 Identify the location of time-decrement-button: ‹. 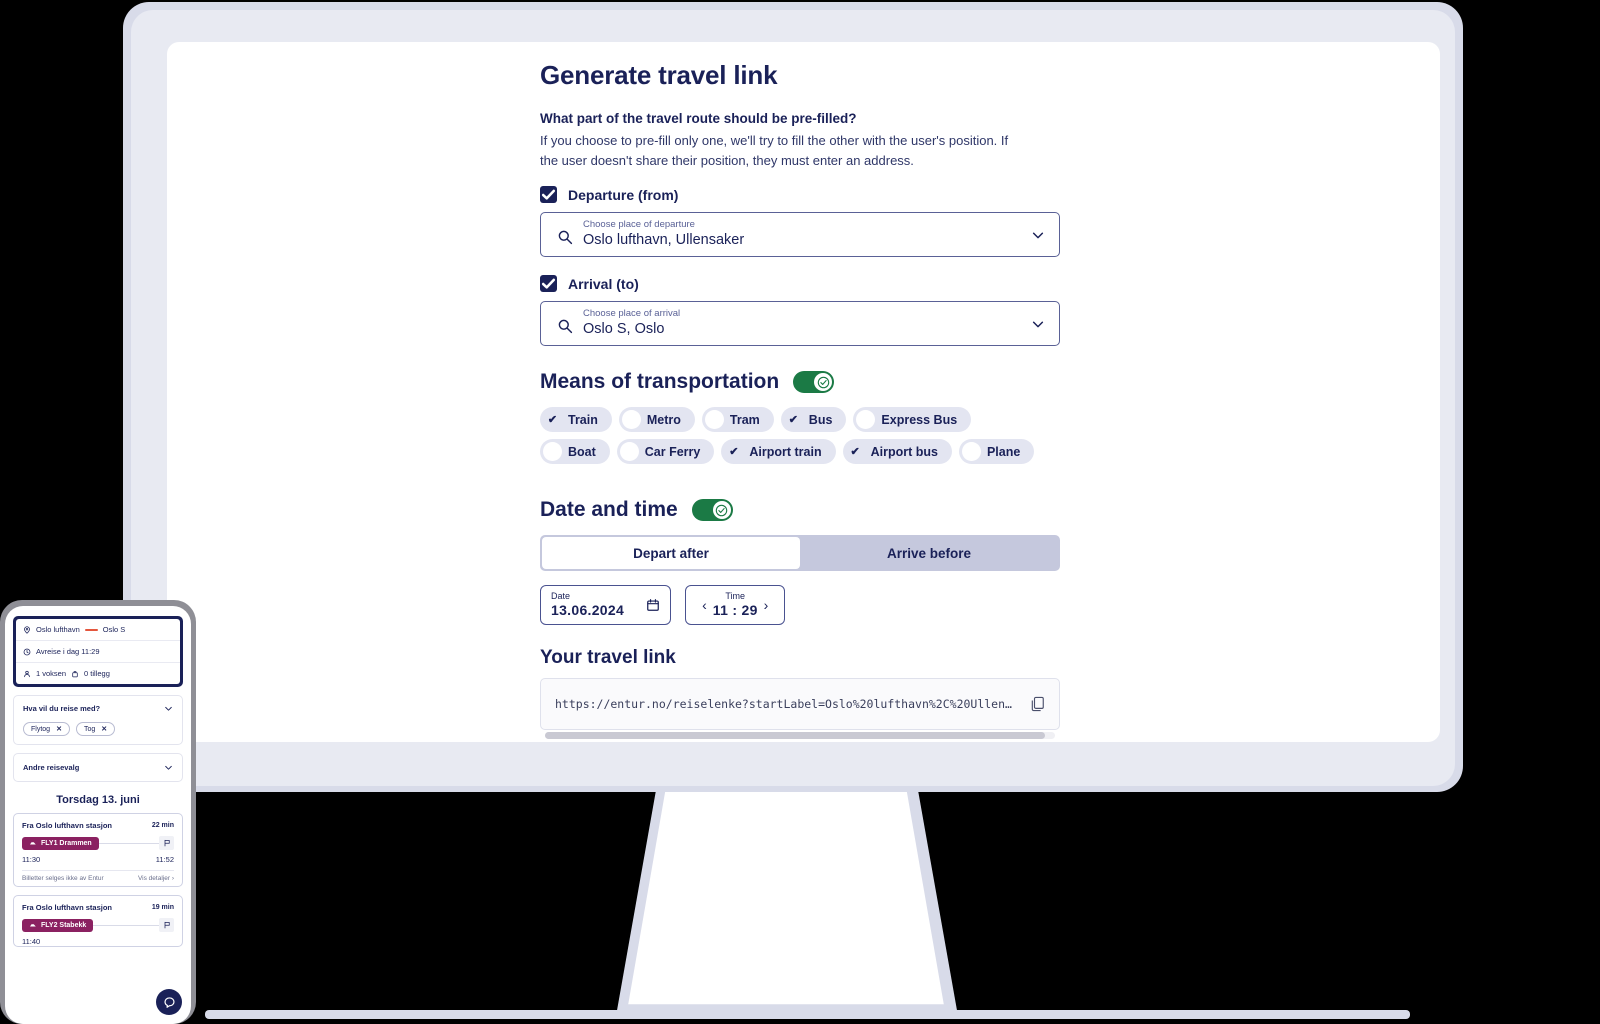
(704, 605).